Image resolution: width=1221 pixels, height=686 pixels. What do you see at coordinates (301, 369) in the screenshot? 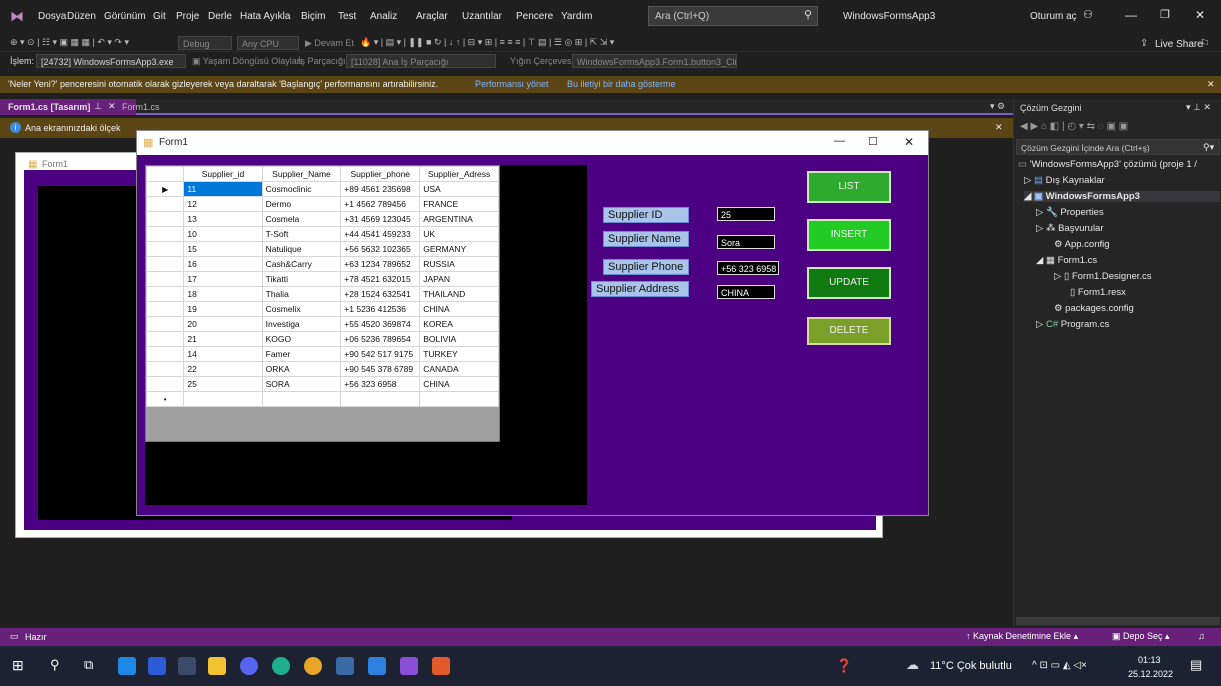
I see `table-cell: ORKA` at bounding box center [301, 369].